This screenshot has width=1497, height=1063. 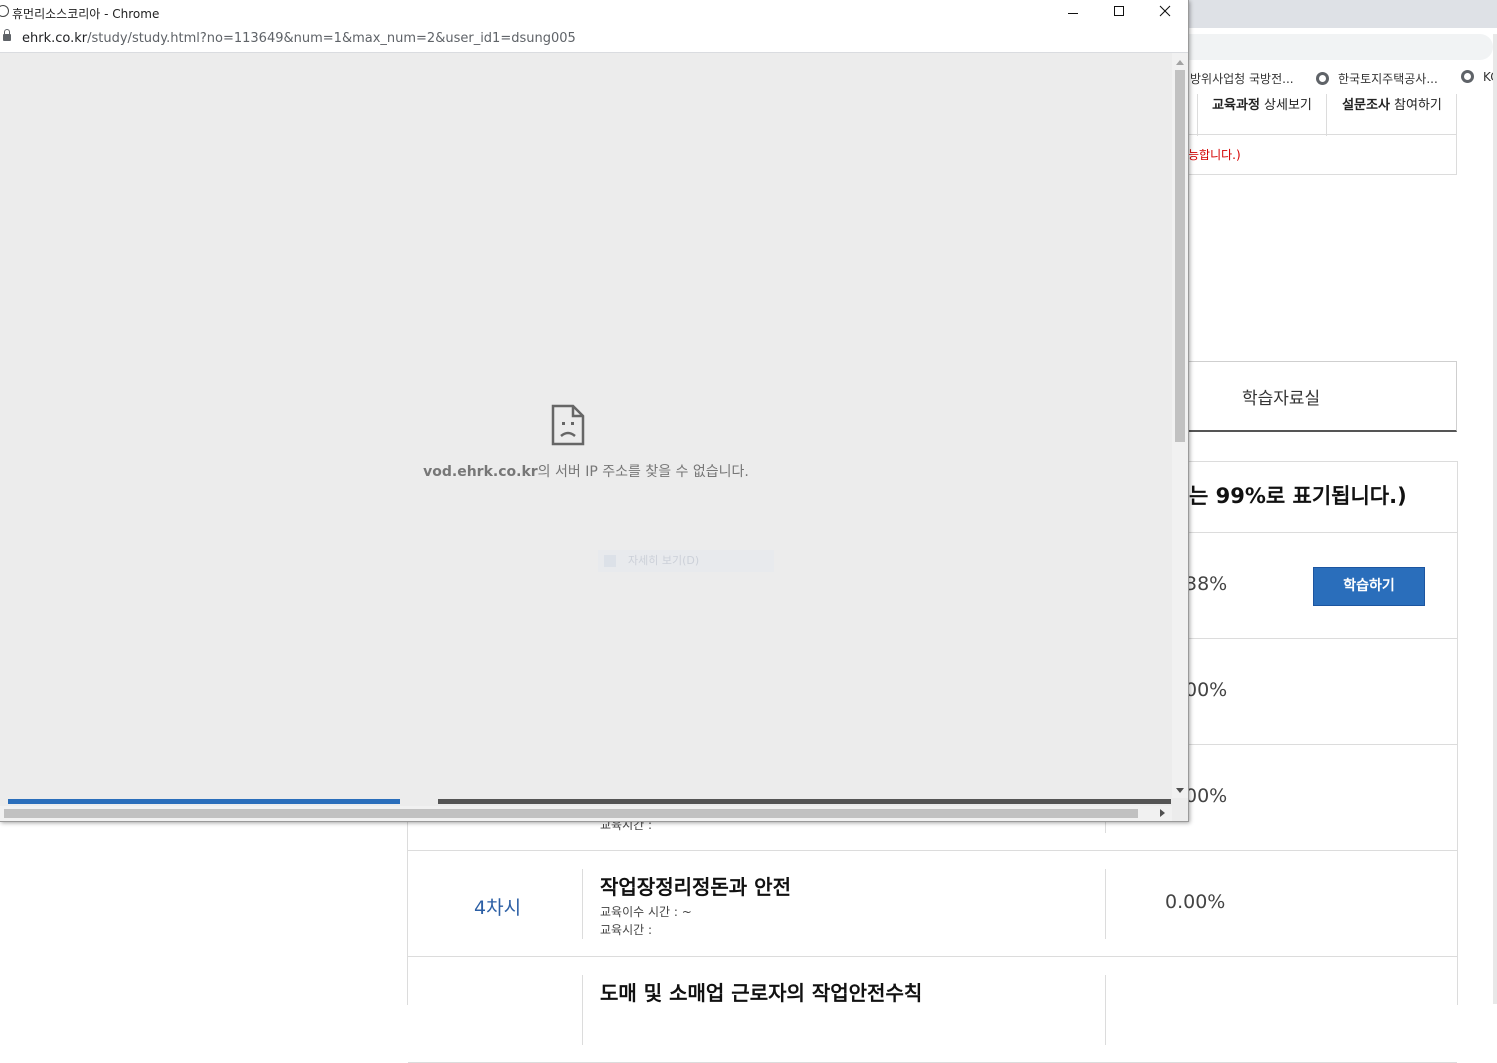 I want to click on scroll-up-icon, so click(x=1180, y=62).